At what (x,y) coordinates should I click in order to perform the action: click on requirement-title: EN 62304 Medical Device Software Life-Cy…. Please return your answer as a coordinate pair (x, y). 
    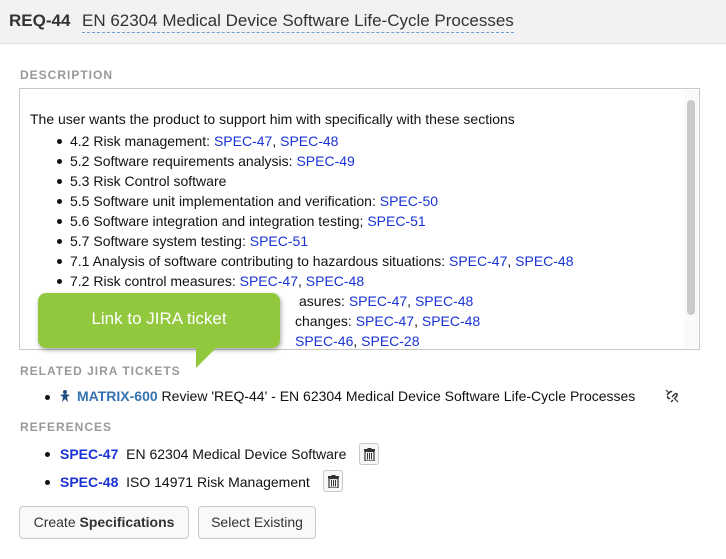
    Looking at the image, I should click on (298, 22).